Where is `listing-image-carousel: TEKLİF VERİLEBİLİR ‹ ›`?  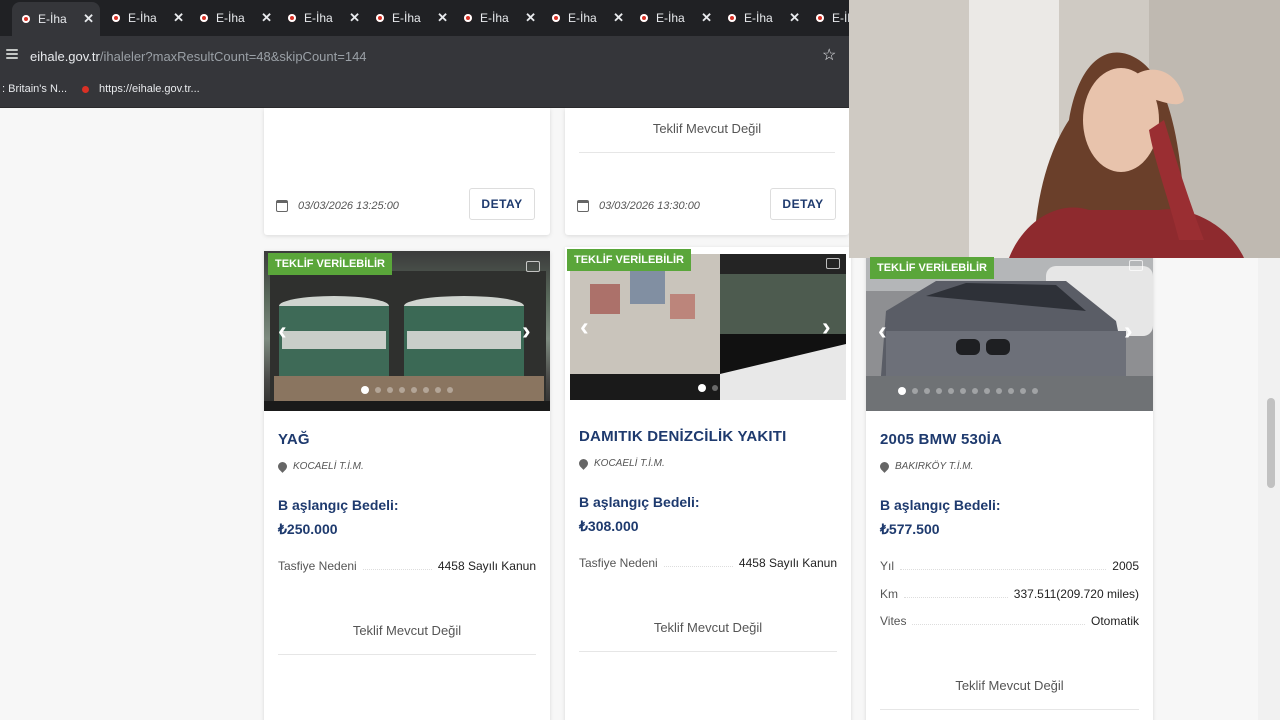
listing-image-carousel: TEKLİF VERİLEBİLİR ‹ › is located at coordinates (407, 331).